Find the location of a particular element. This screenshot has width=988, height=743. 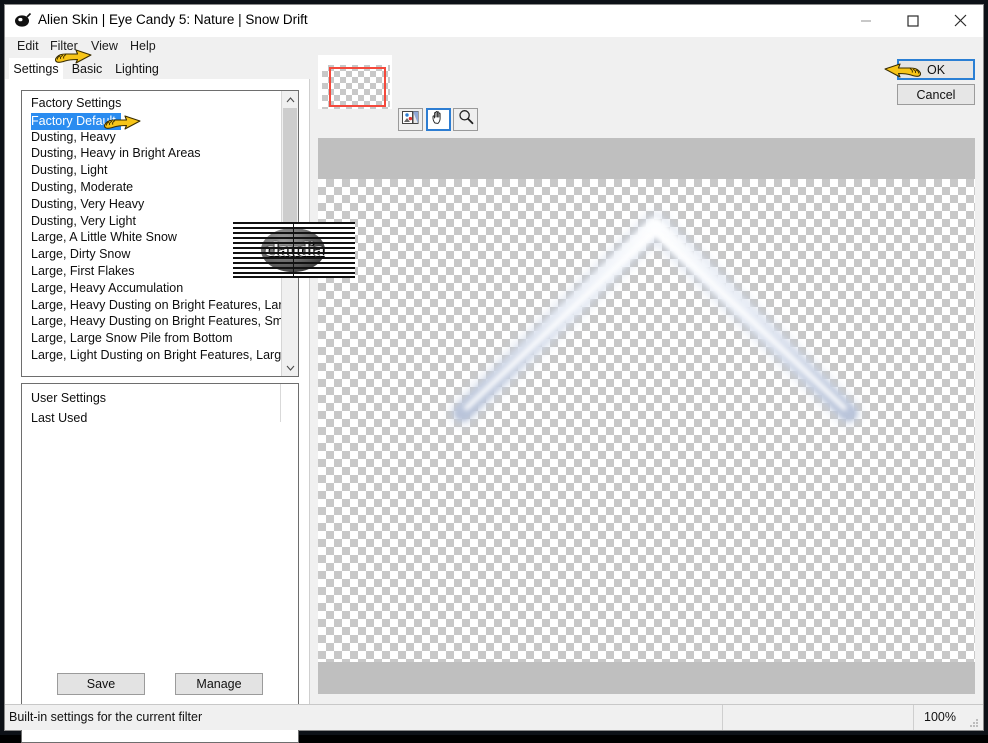

close-icon is located at coordinates (960, 20).